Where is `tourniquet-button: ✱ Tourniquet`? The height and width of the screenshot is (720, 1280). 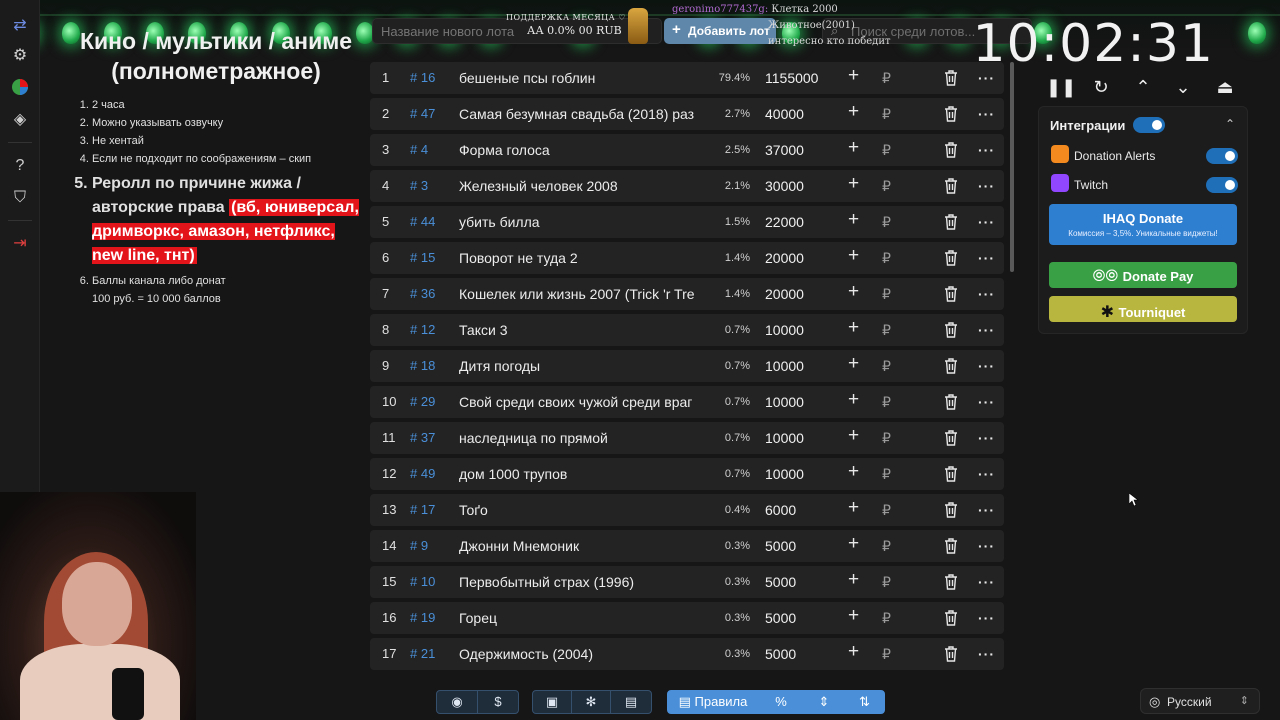
tourniquet-button: ✱ Tourniquet is located at coordinates (1143, 309).